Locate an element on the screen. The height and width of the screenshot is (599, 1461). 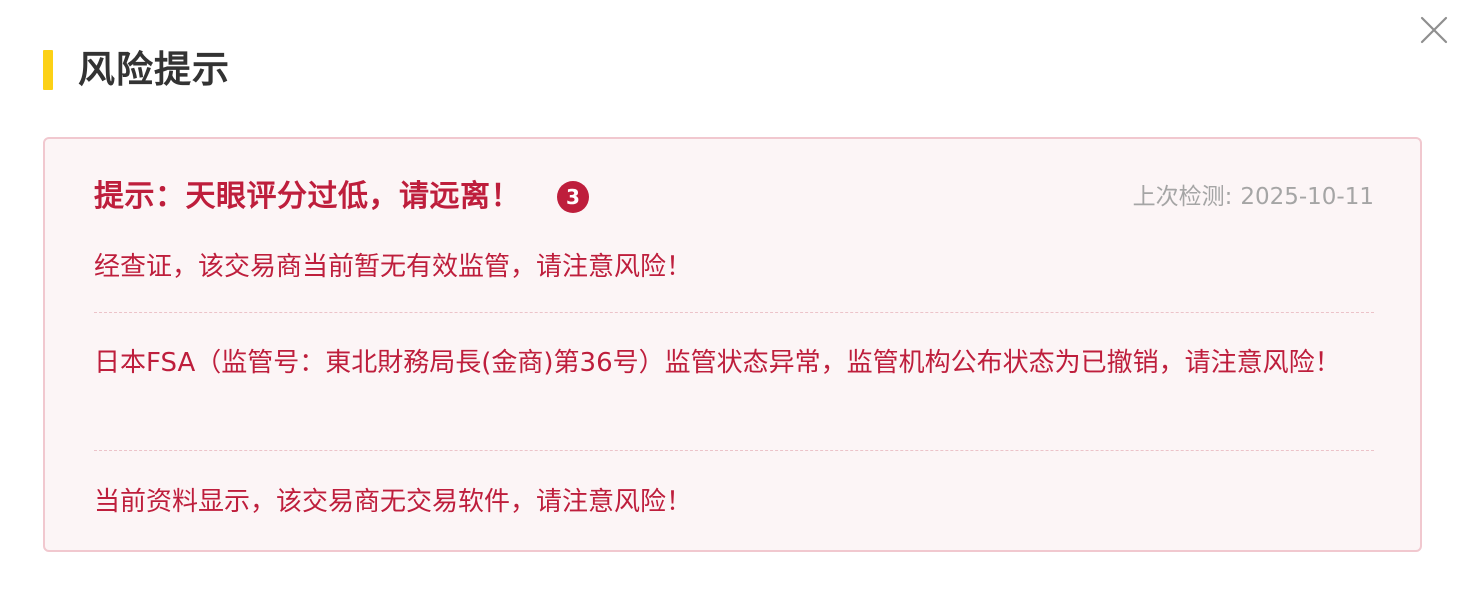
close-button is located at coordinates (1434, 30).